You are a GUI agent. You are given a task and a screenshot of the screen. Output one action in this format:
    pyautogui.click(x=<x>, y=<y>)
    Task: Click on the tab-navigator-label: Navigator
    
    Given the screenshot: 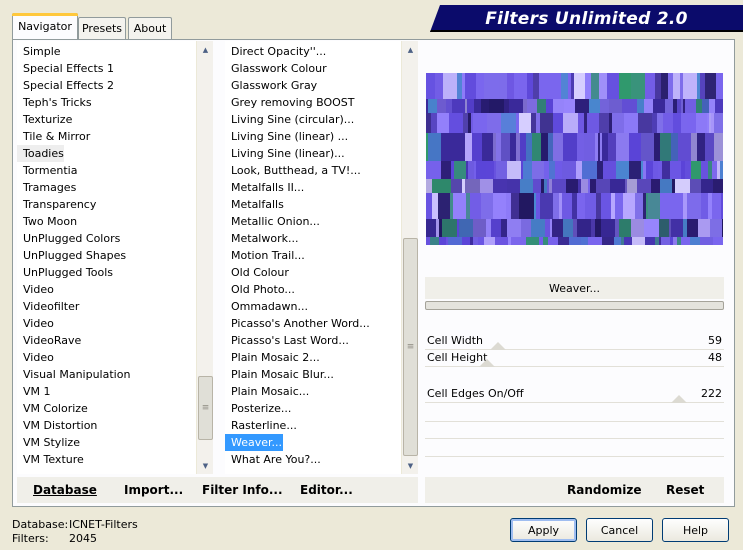 What is the action you would take?
    pyautogui.click(x=45, y=26)
    